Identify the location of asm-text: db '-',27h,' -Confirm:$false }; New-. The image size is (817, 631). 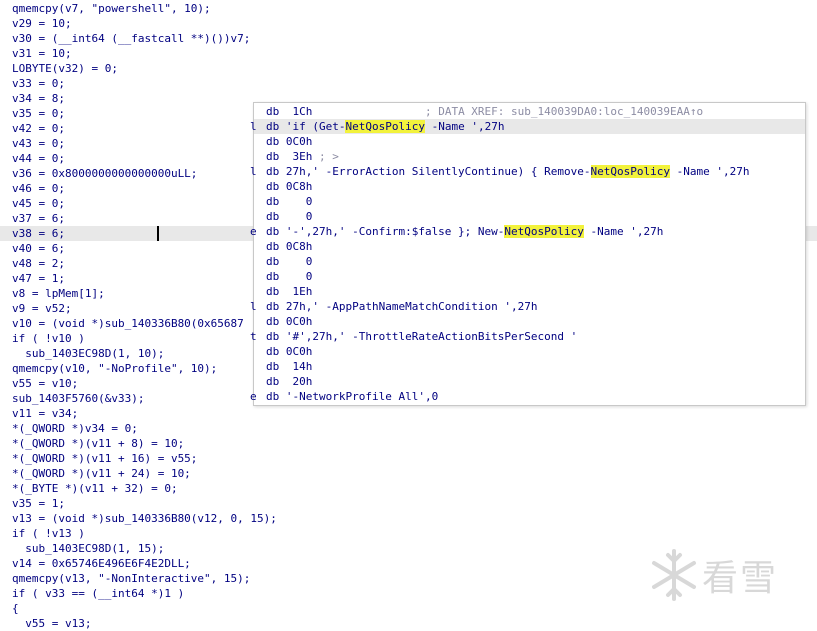
(385, 231).